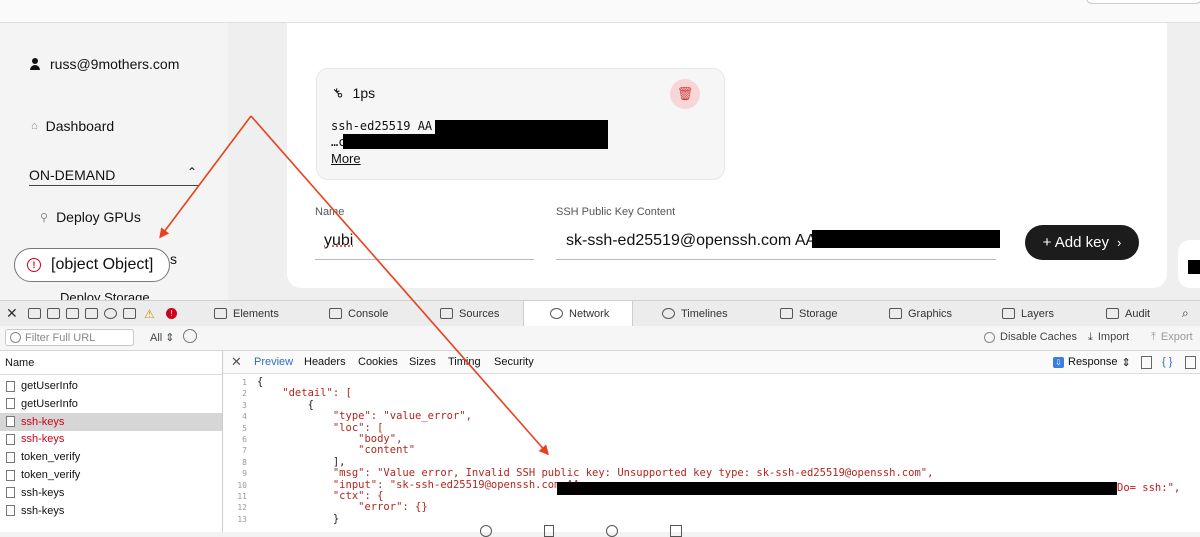 The width and height of the screenshot is (1200, 537). Describe the element at coordinates (205, 177) in the screenshot. I see `arrow-to-toast` at that location.